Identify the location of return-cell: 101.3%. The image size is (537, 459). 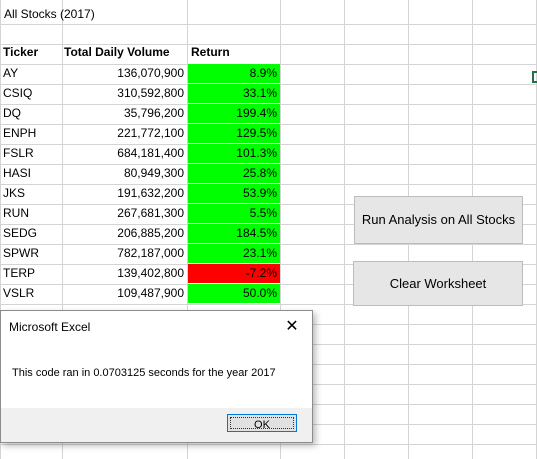
(234, 153).